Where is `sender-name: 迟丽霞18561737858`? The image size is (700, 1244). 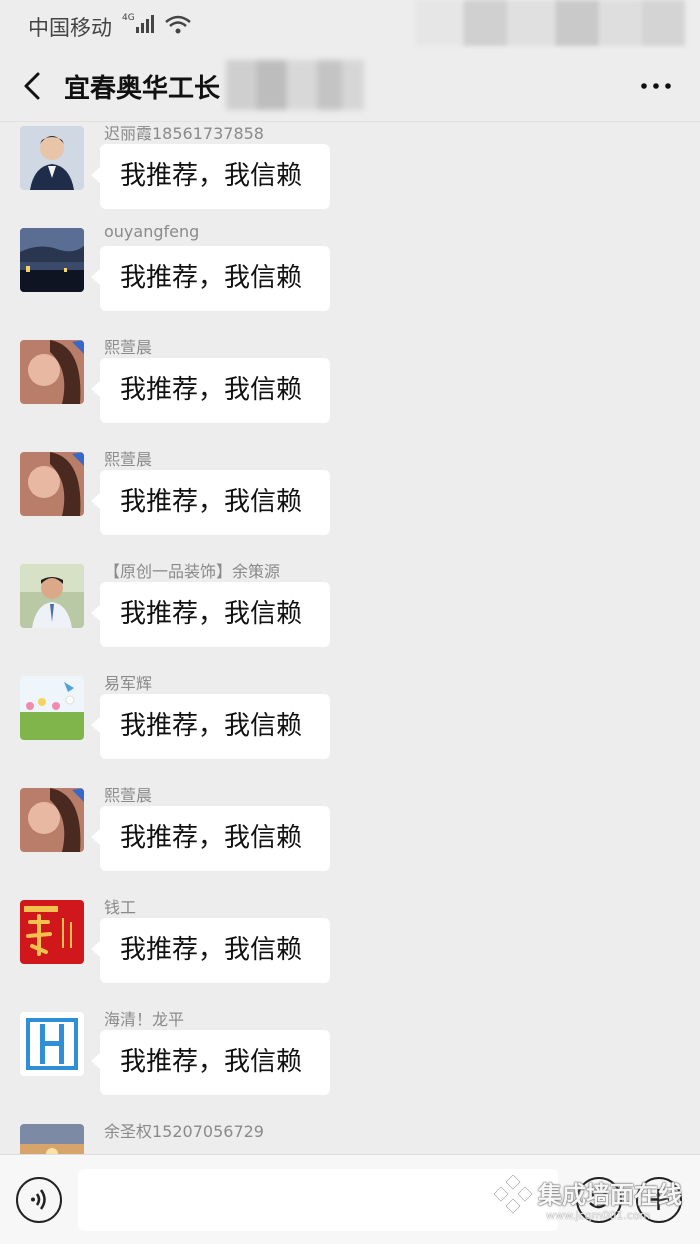
sender-name: 迟丽霞18561737858 is located at coordinates (184, 133).